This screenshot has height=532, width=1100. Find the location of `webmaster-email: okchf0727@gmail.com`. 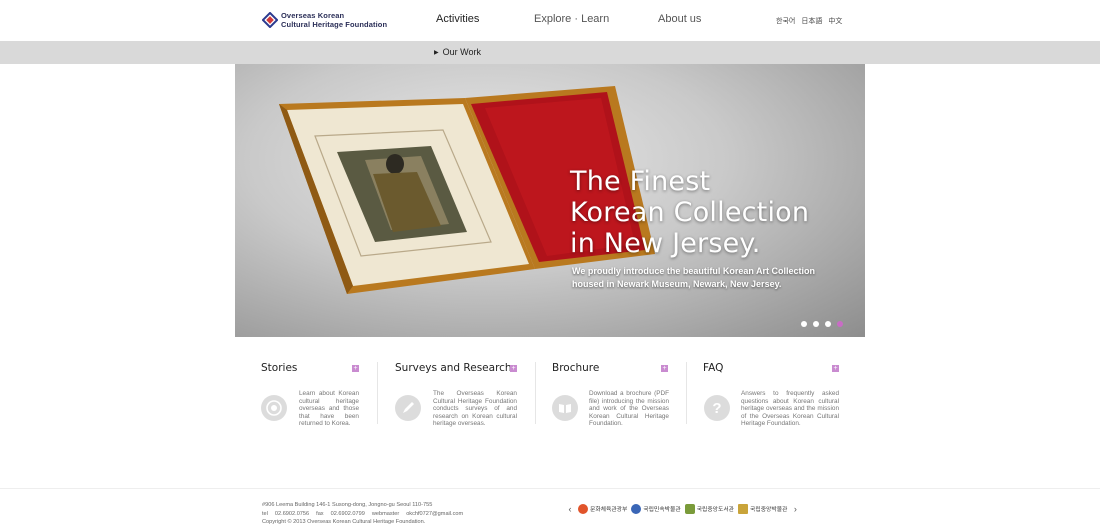

webmaster-email: okchf0727@gmail.com is located at coordinates (434, 514).